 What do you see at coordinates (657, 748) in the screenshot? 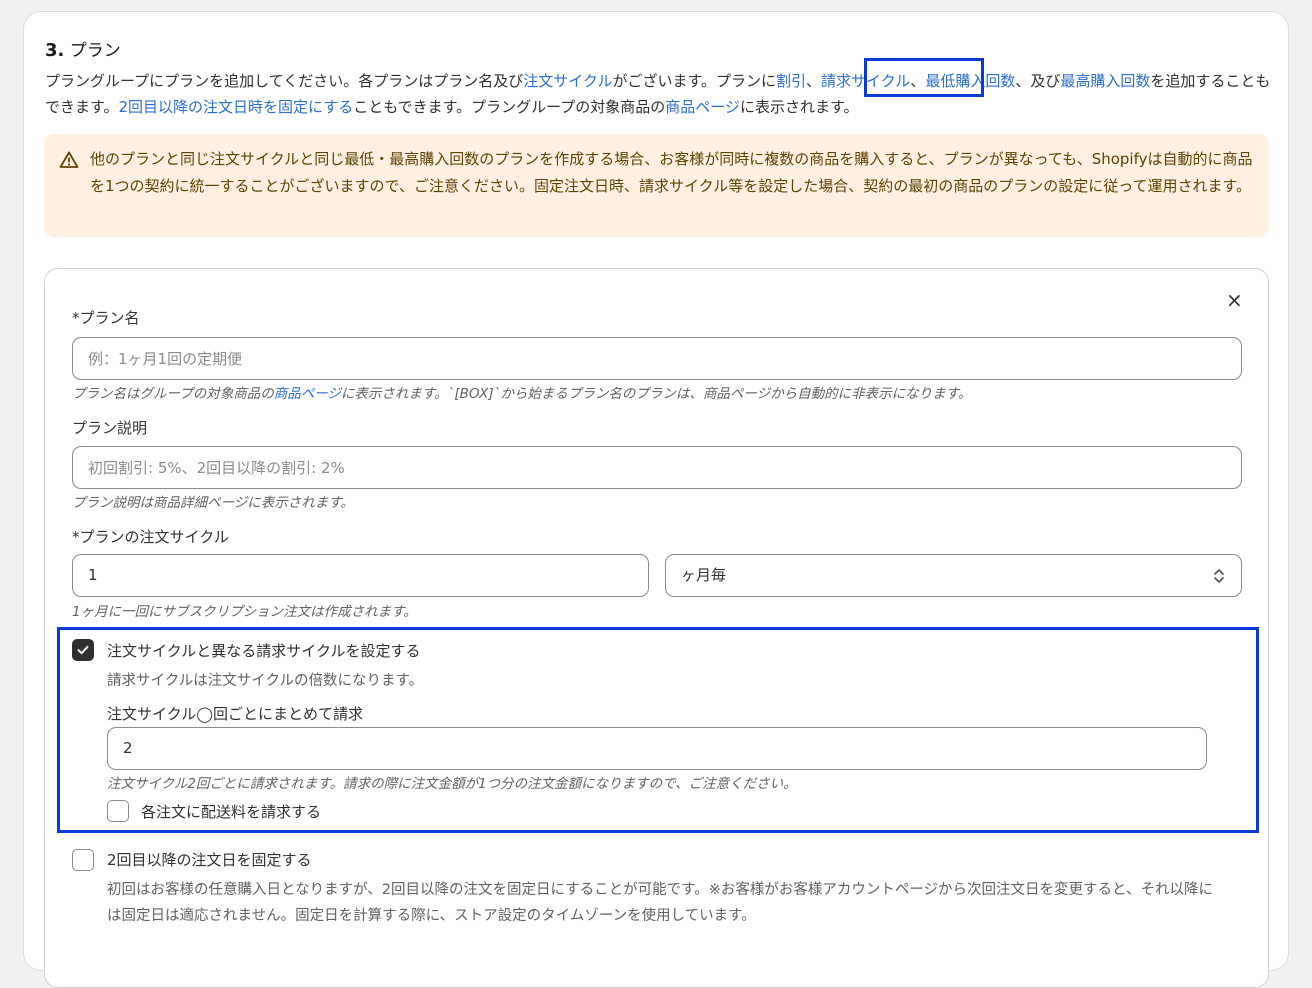
I see `billing-cycle-input: 2` at bounding box center [657, 748].